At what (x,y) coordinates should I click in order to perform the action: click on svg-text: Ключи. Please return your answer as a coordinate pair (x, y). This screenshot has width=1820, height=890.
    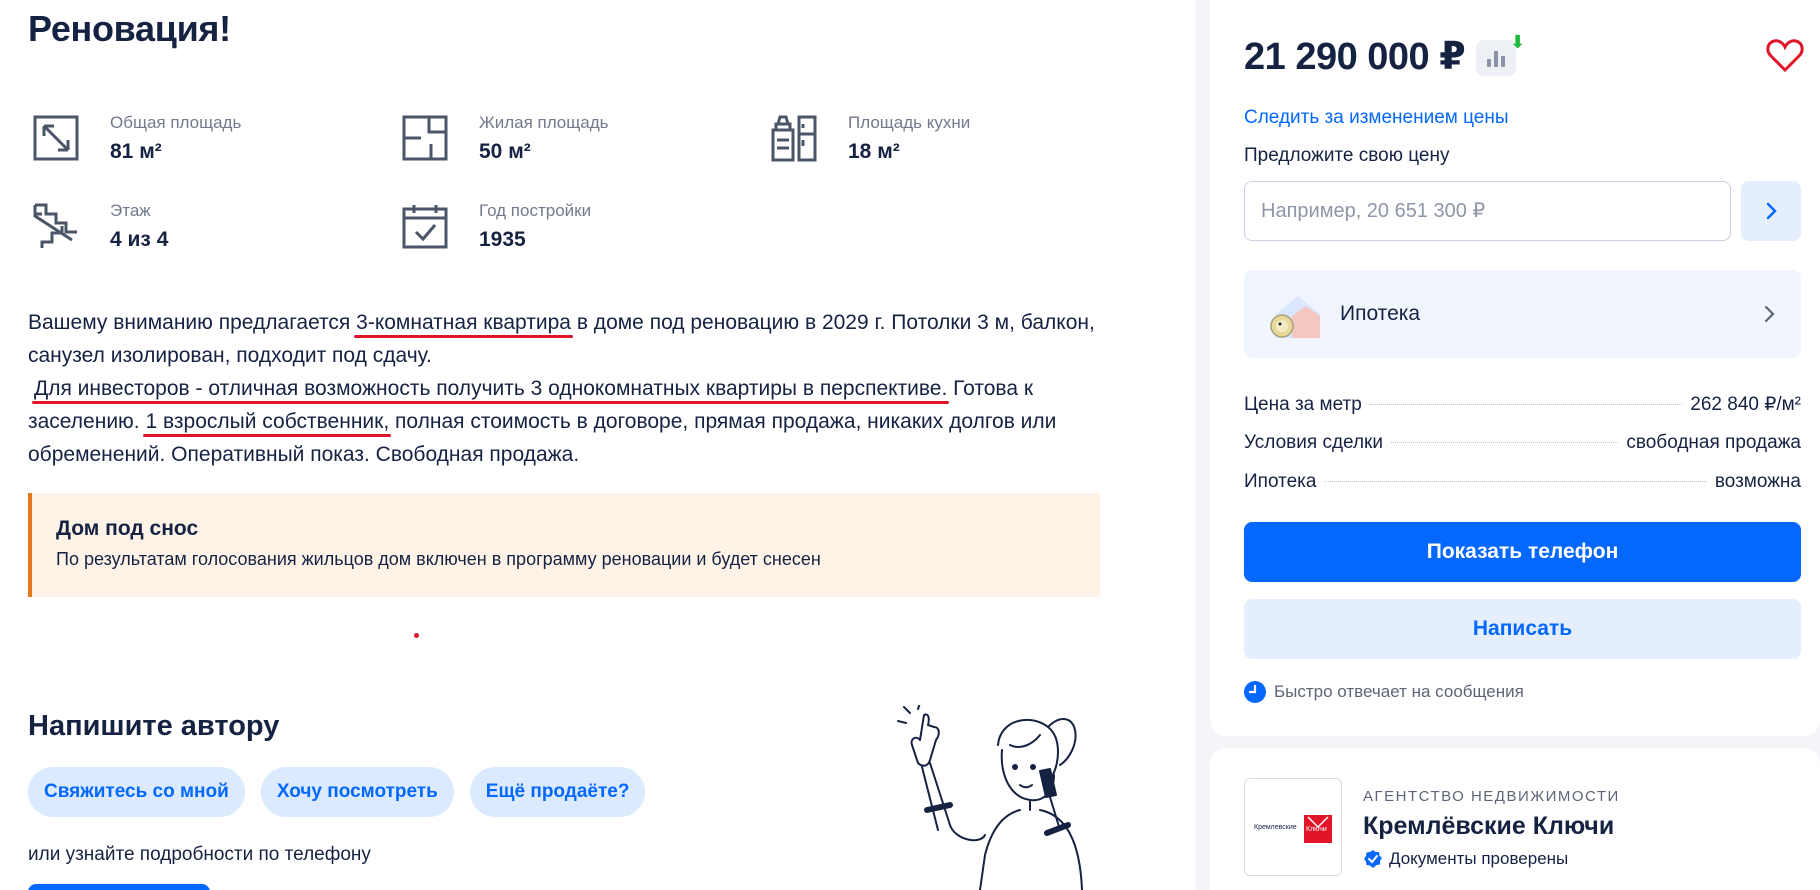
    Looking at the image, I should click on (1316, 829).